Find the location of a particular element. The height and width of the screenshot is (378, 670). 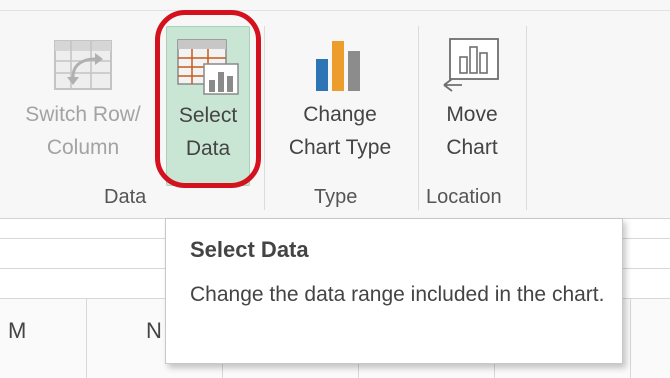

select-data-label-line1: Select is located at coordinates (208, 115).